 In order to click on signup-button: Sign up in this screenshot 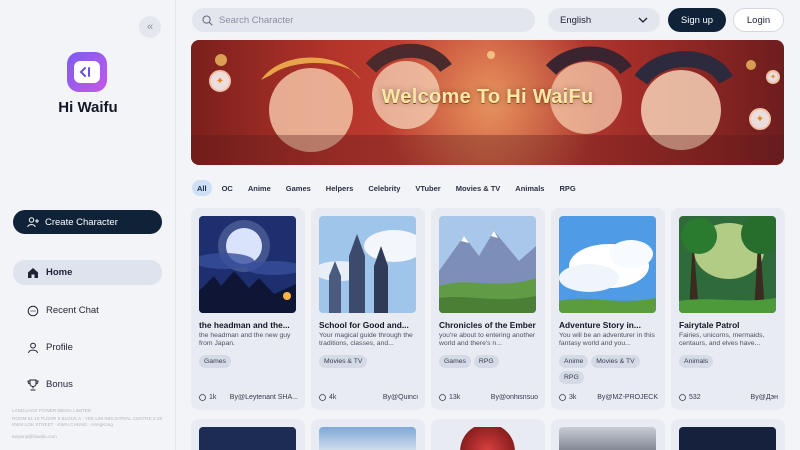, I will do `click(697, 20)`.